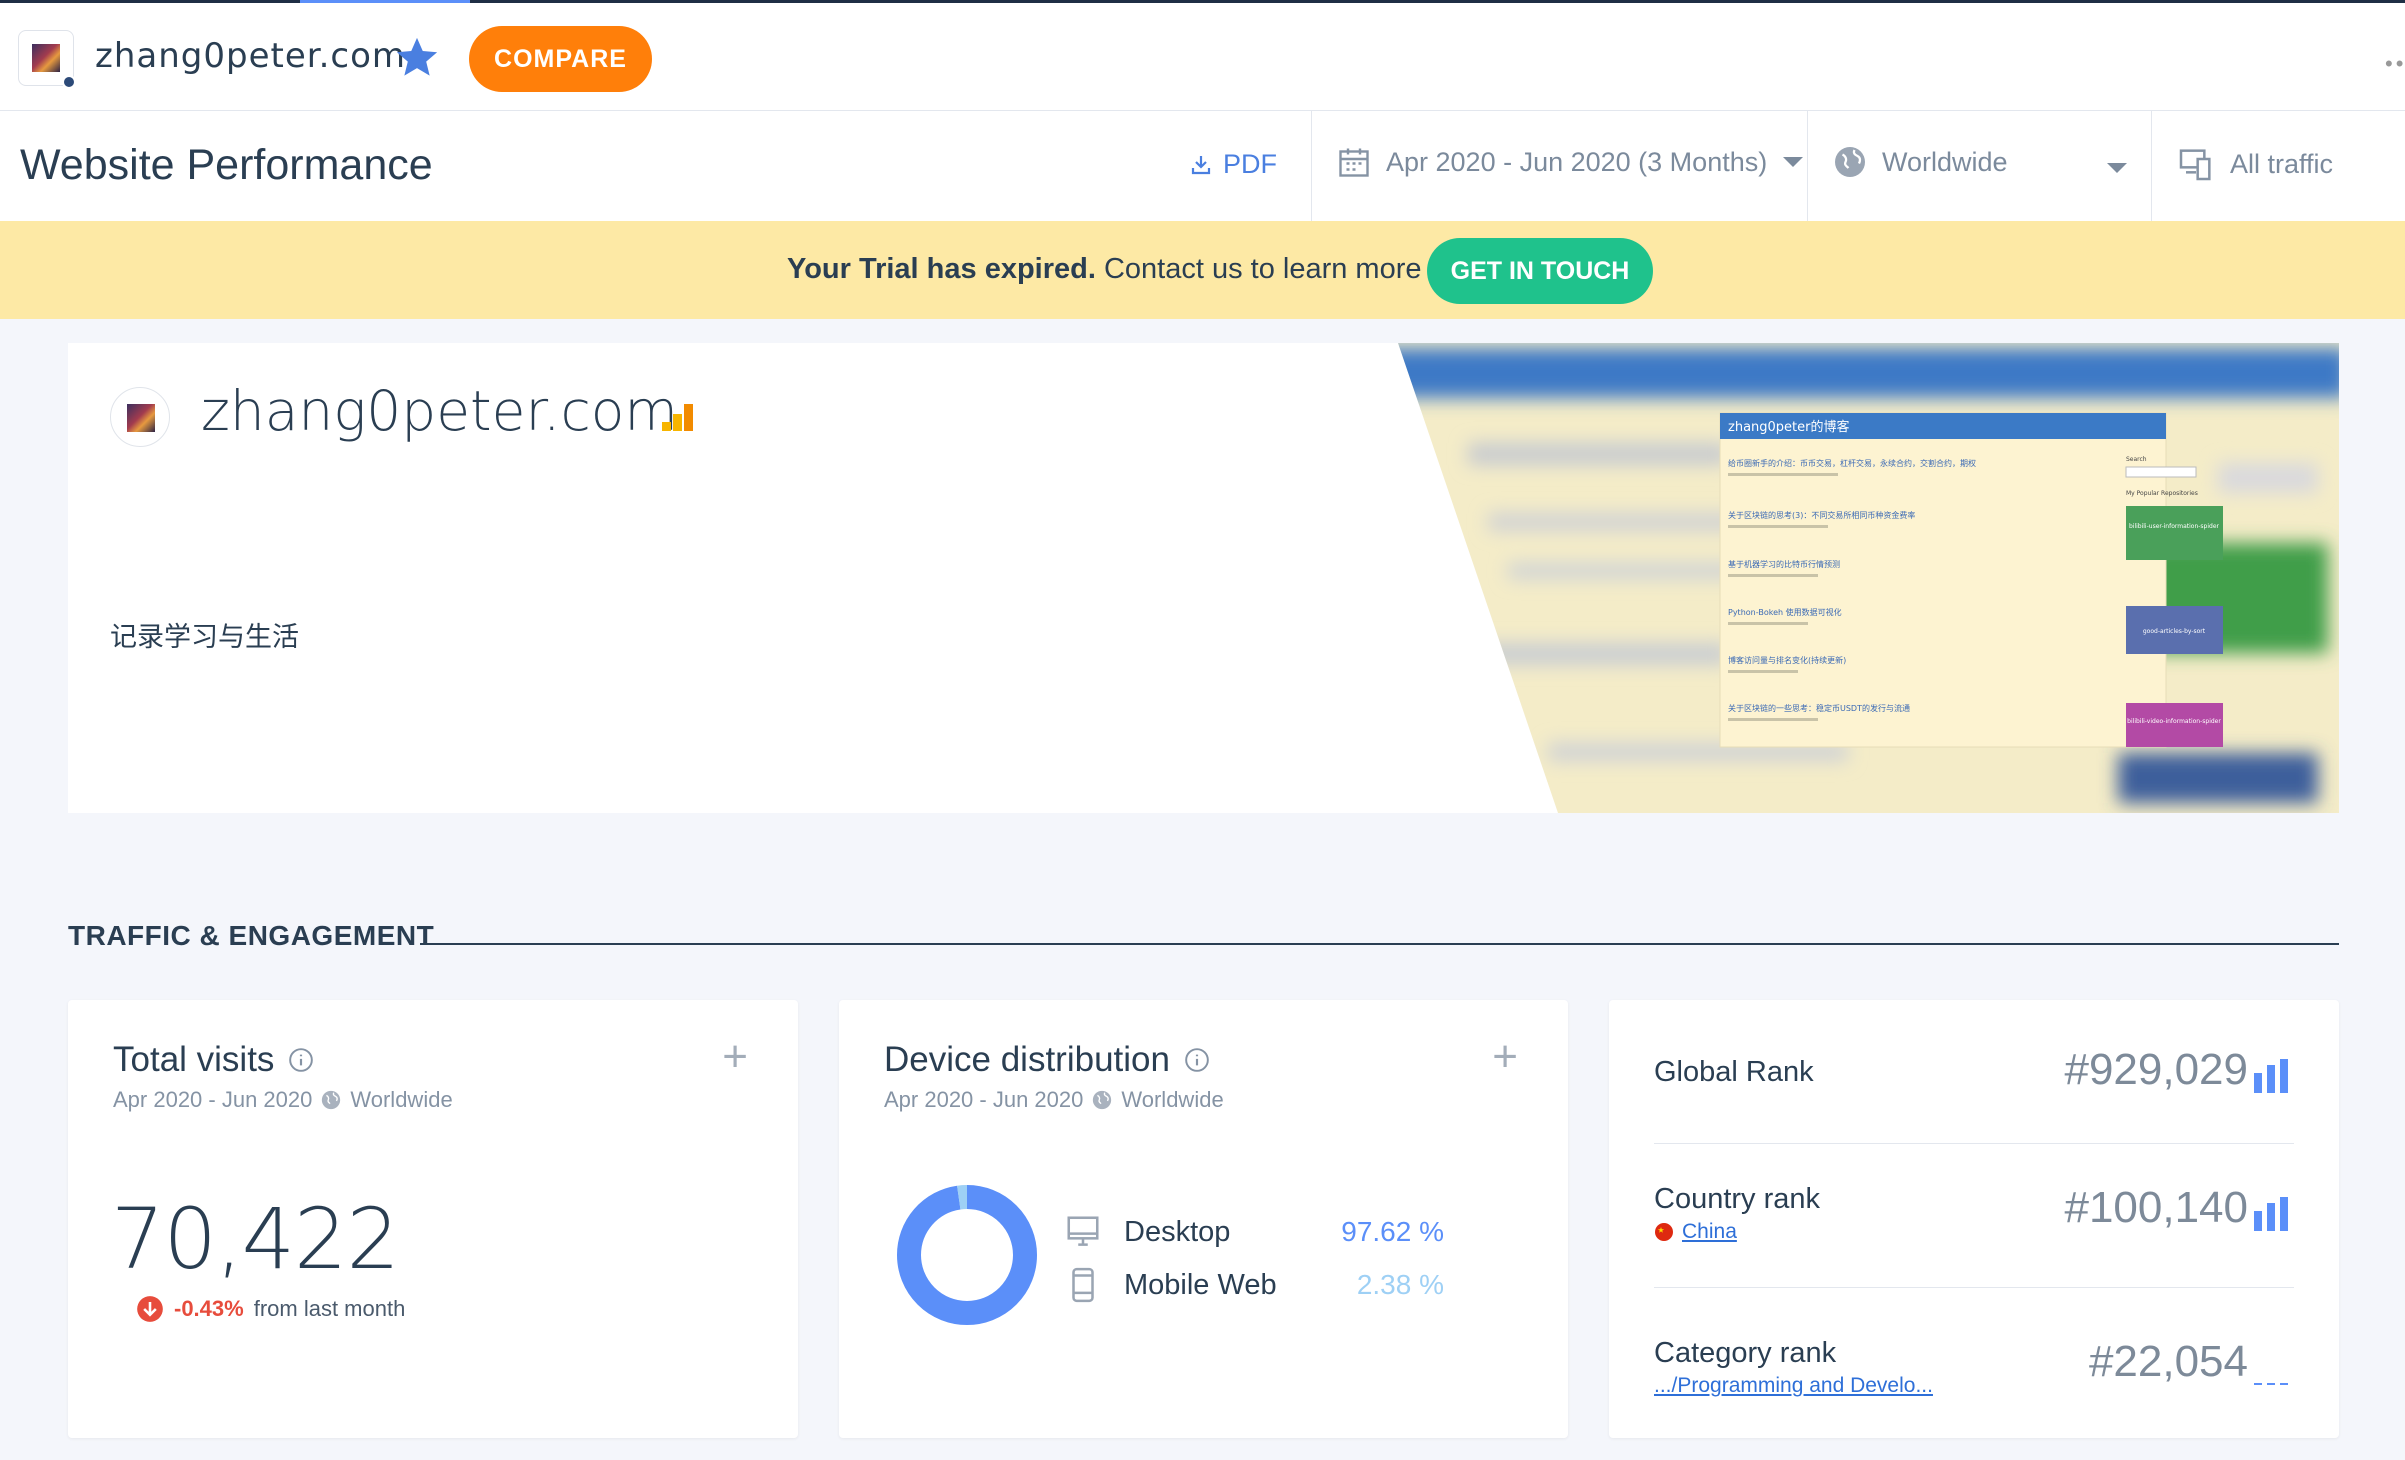 Image resolution: width=2405 pixels, height=1460 pixels. What do you see at coordinates (251, 935) in the screenshot?
I see `section-title: TRAFFIC & ENGAGEMENT` at bounding box center [251, 935].